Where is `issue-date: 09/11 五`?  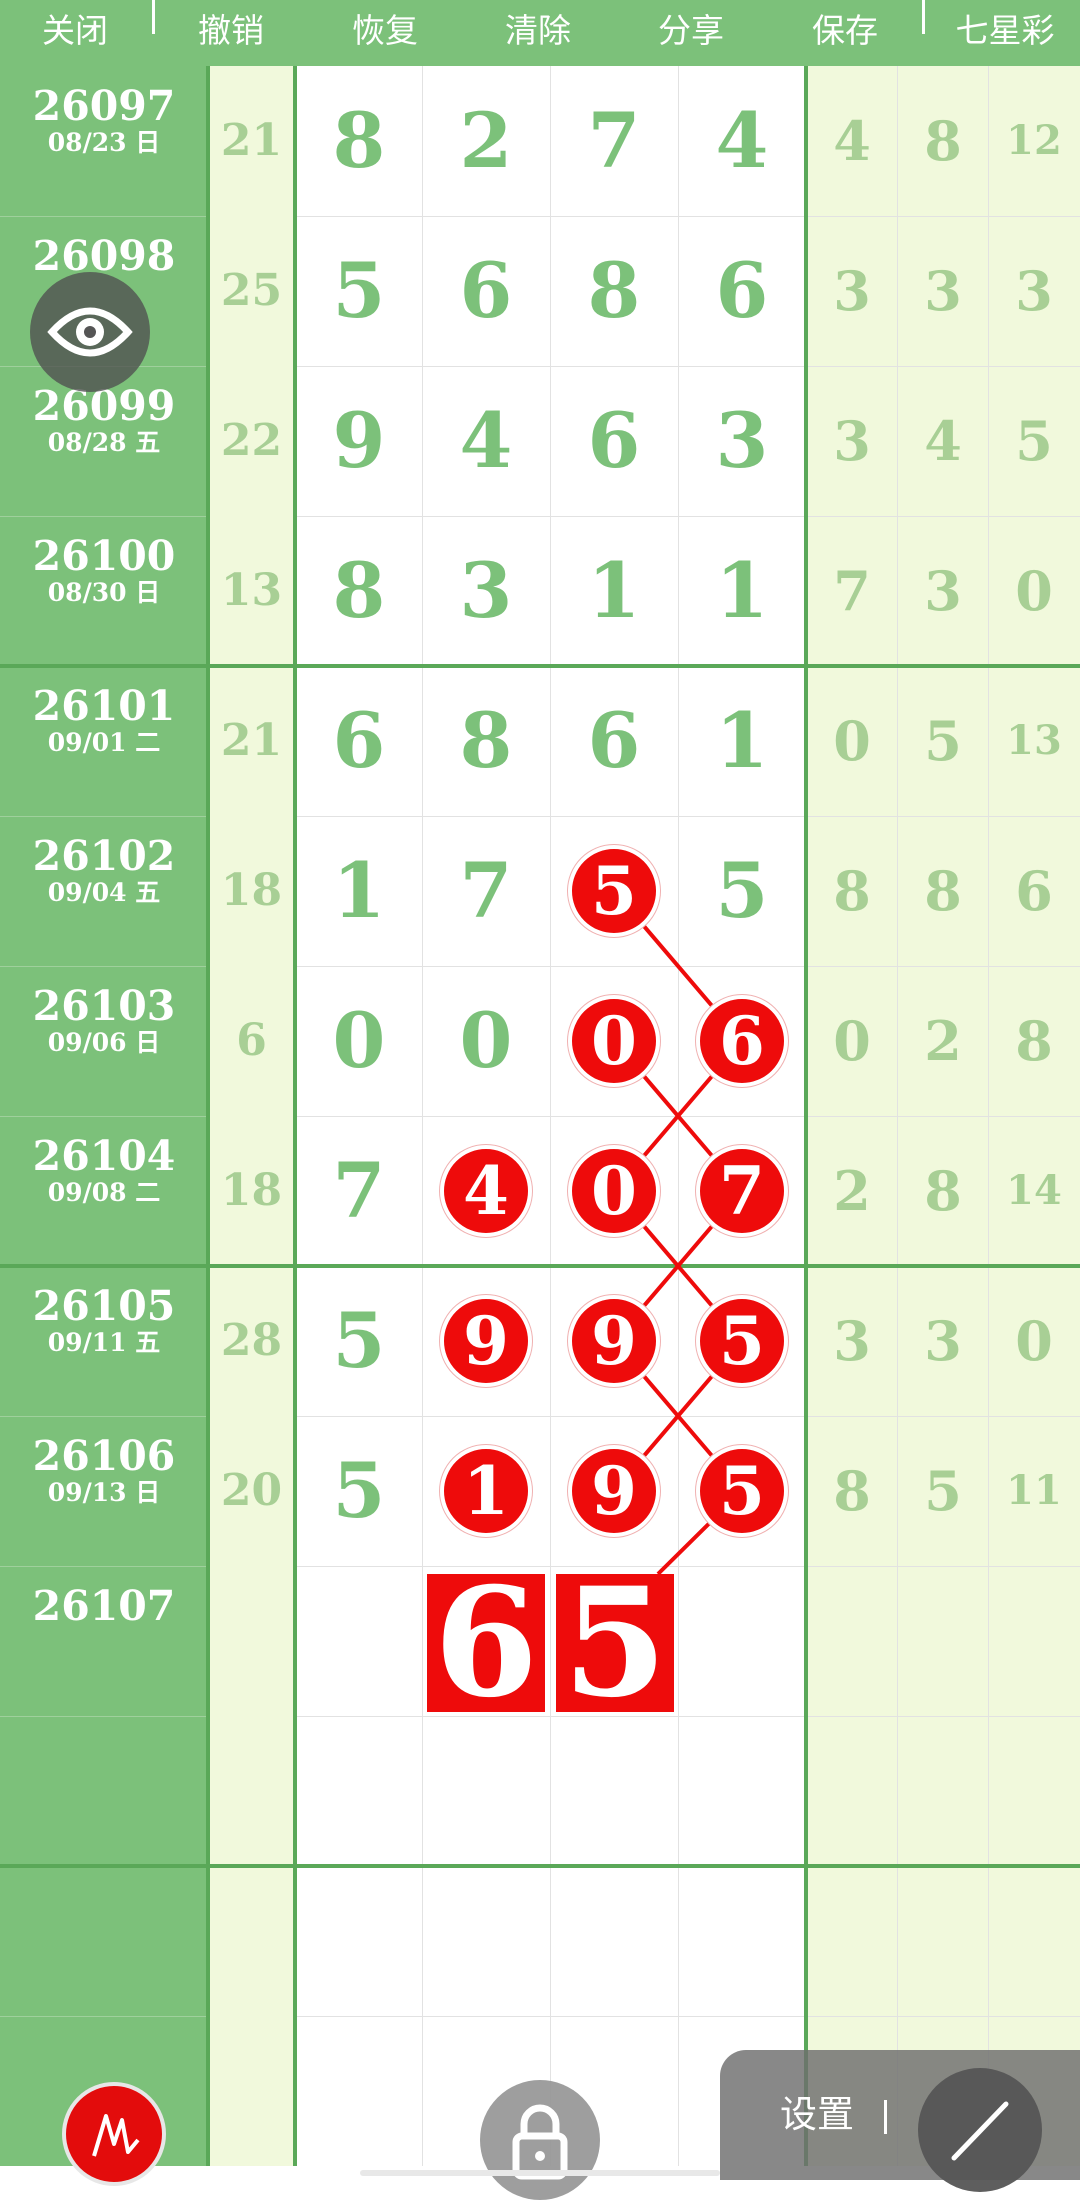
issue-date: 09/11 五 is located at coordinates (104, 1342).